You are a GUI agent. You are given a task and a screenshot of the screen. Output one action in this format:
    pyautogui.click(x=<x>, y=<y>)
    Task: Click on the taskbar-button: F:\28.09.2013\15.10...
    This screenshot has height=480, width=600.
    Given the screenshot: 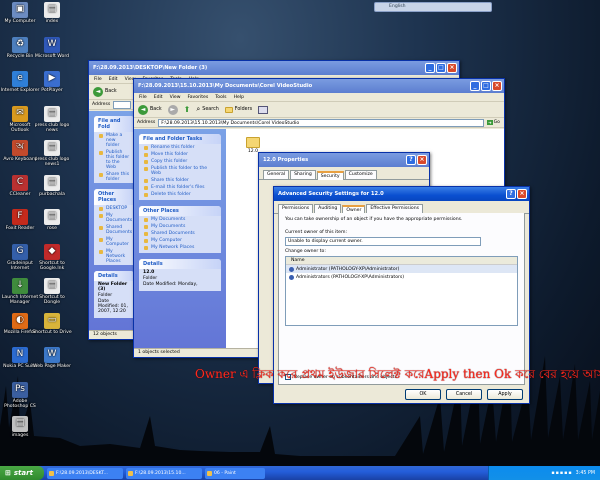 What is the action you would take?
    pyautogui.click(x=164, y=473)
    